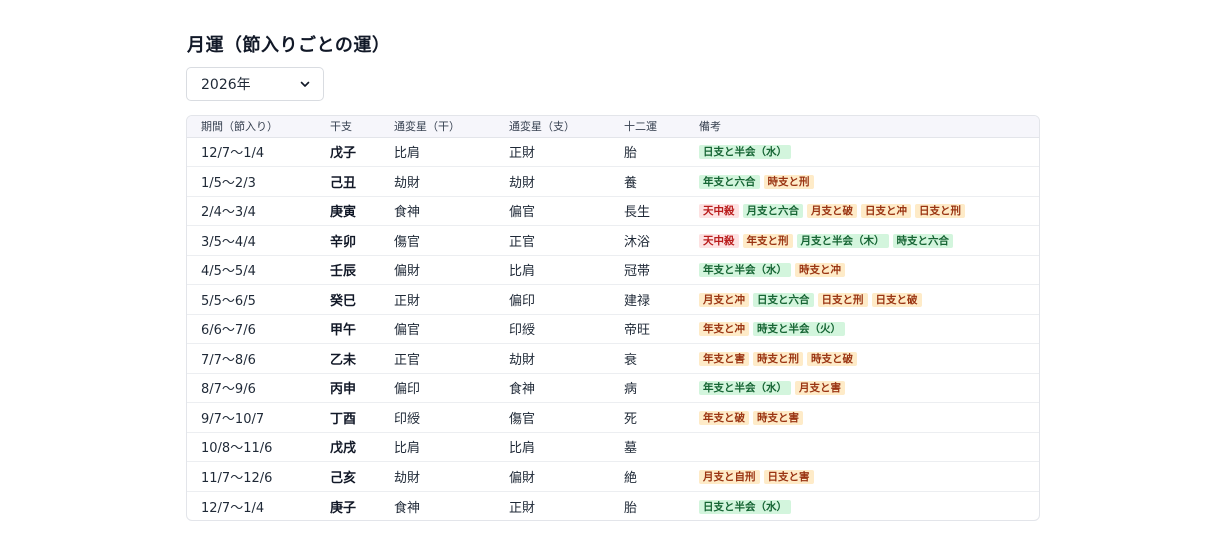 The width and height of the screenshot is (1220, 551). I want to click on tsuhen-kan-cell: 印綬, so click(407, 419).